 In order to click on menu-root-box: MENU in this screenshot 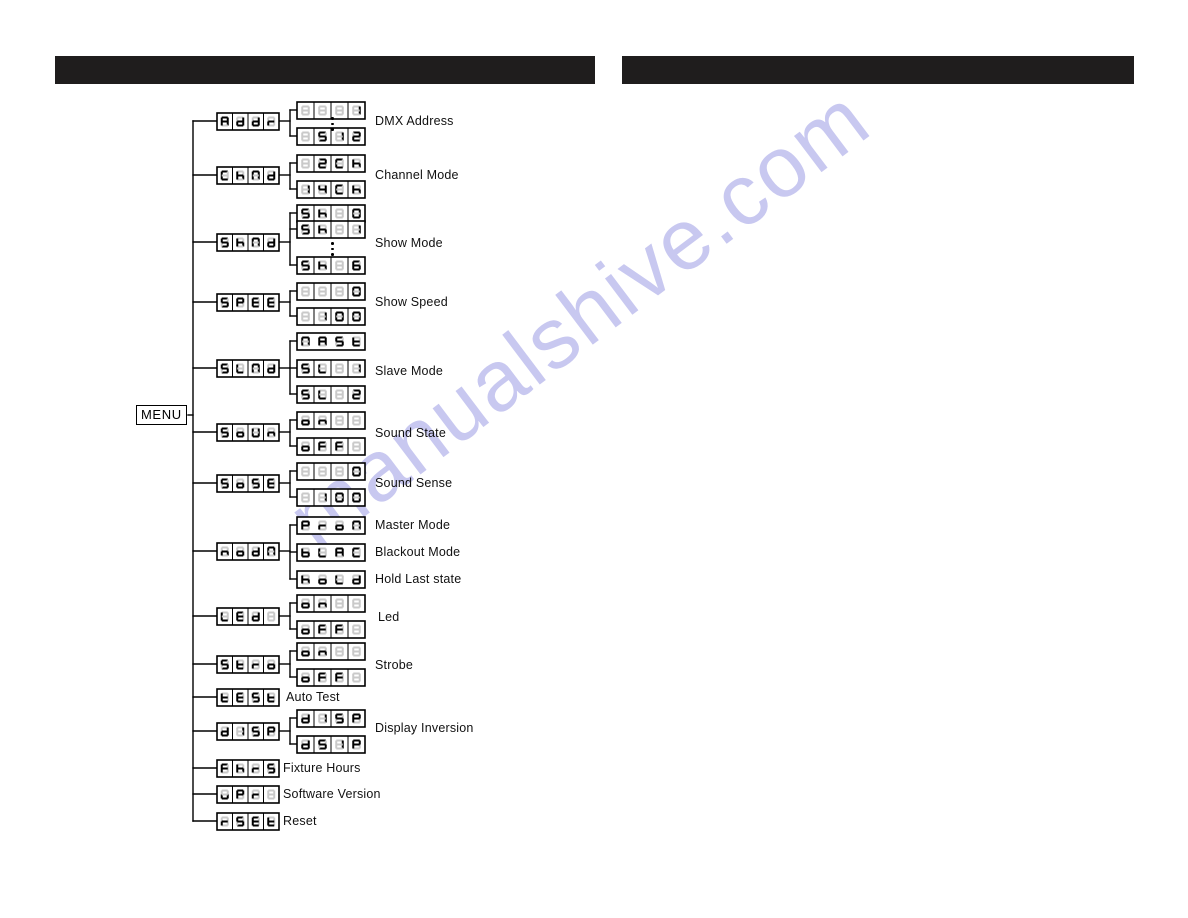, I will do `click(161, 415)`.